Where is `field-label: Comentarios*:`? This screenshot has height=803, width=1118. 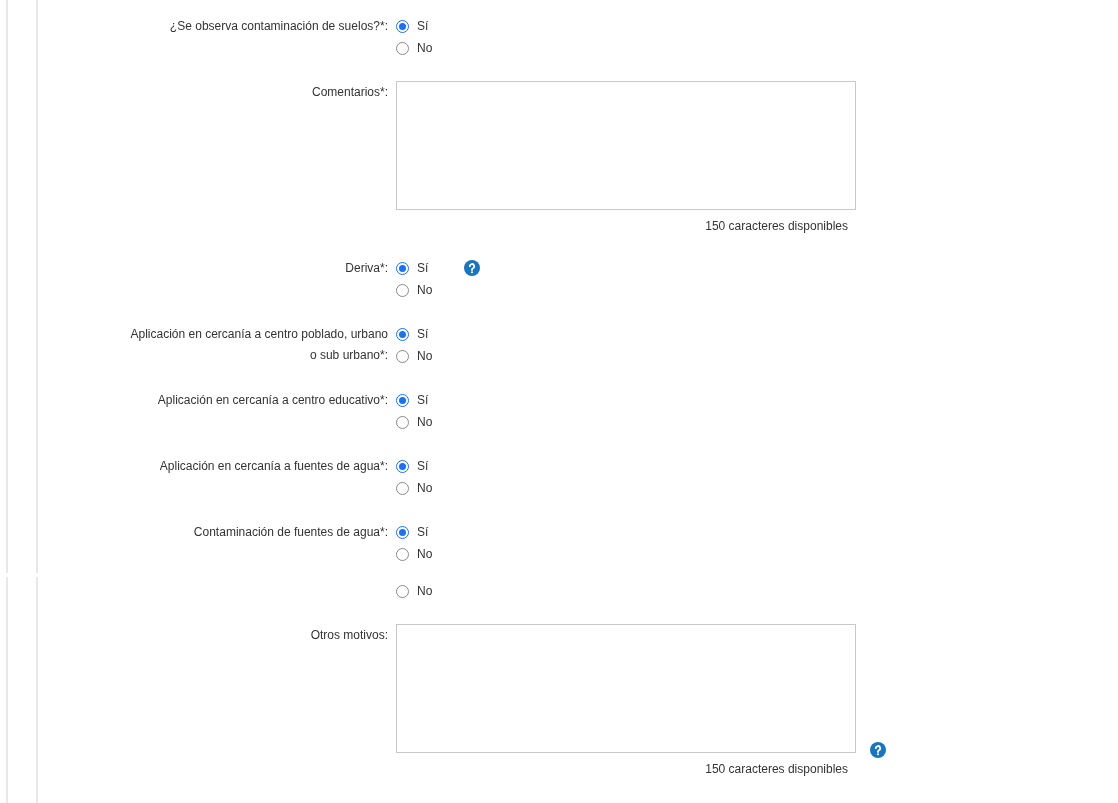 field-label: Comentarios*: is located at coordinates (349, 92).